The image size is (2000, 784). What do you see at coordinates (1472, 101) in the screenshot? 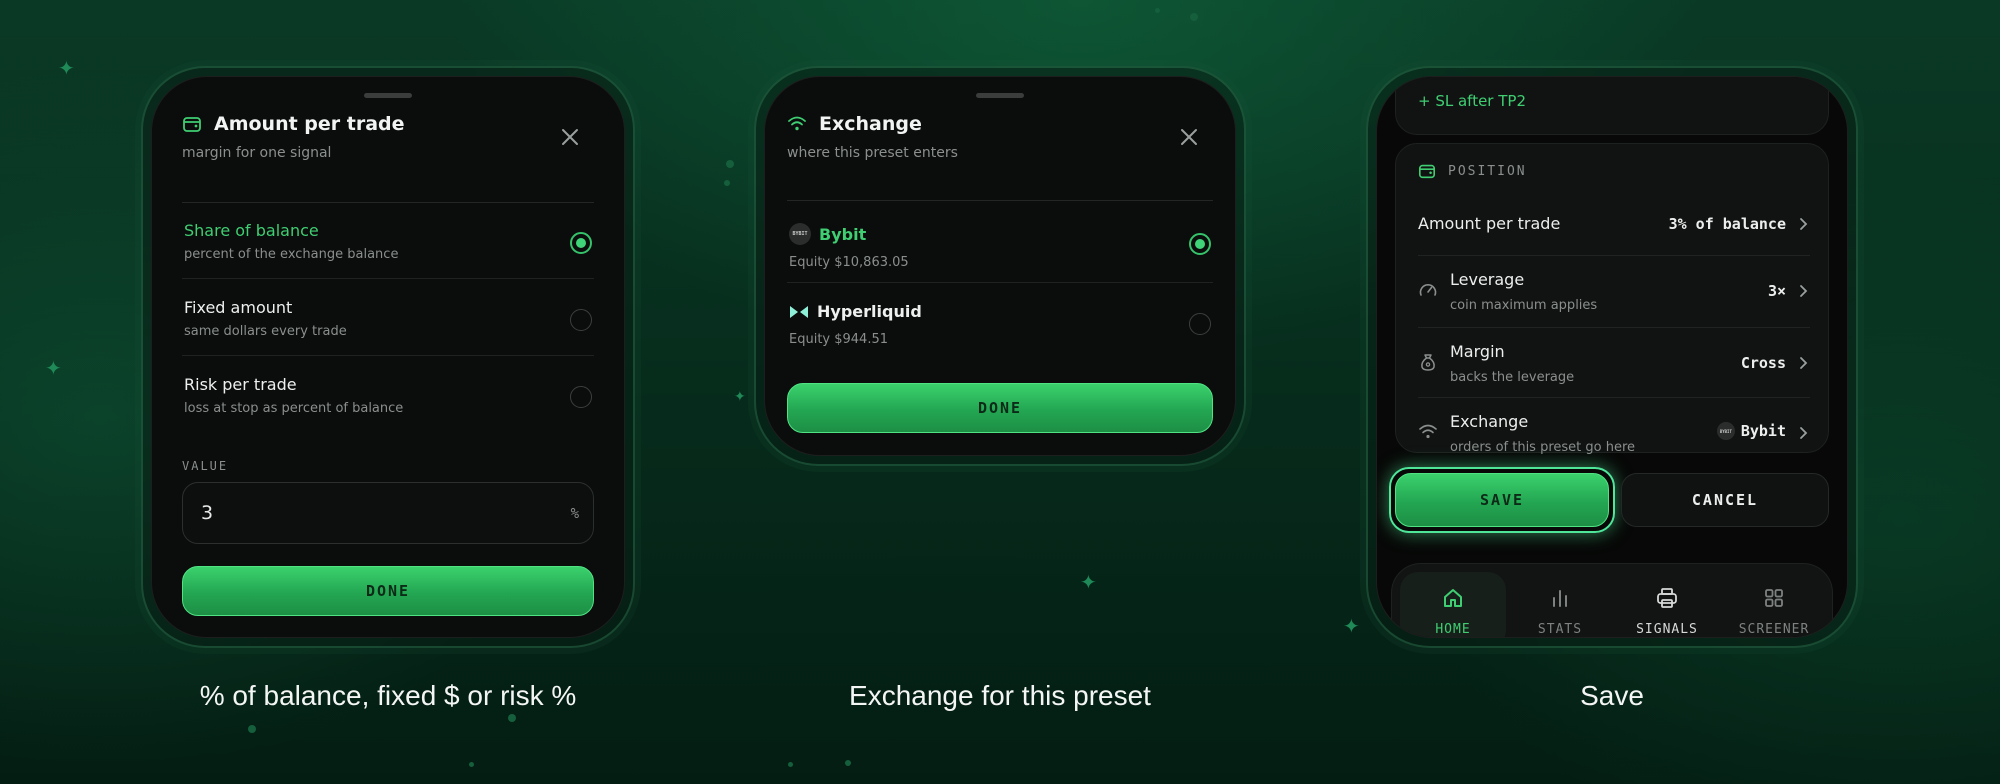
I see `sl-after-tp2-link: + SL after TP2` at bounding box center [1472, 101].